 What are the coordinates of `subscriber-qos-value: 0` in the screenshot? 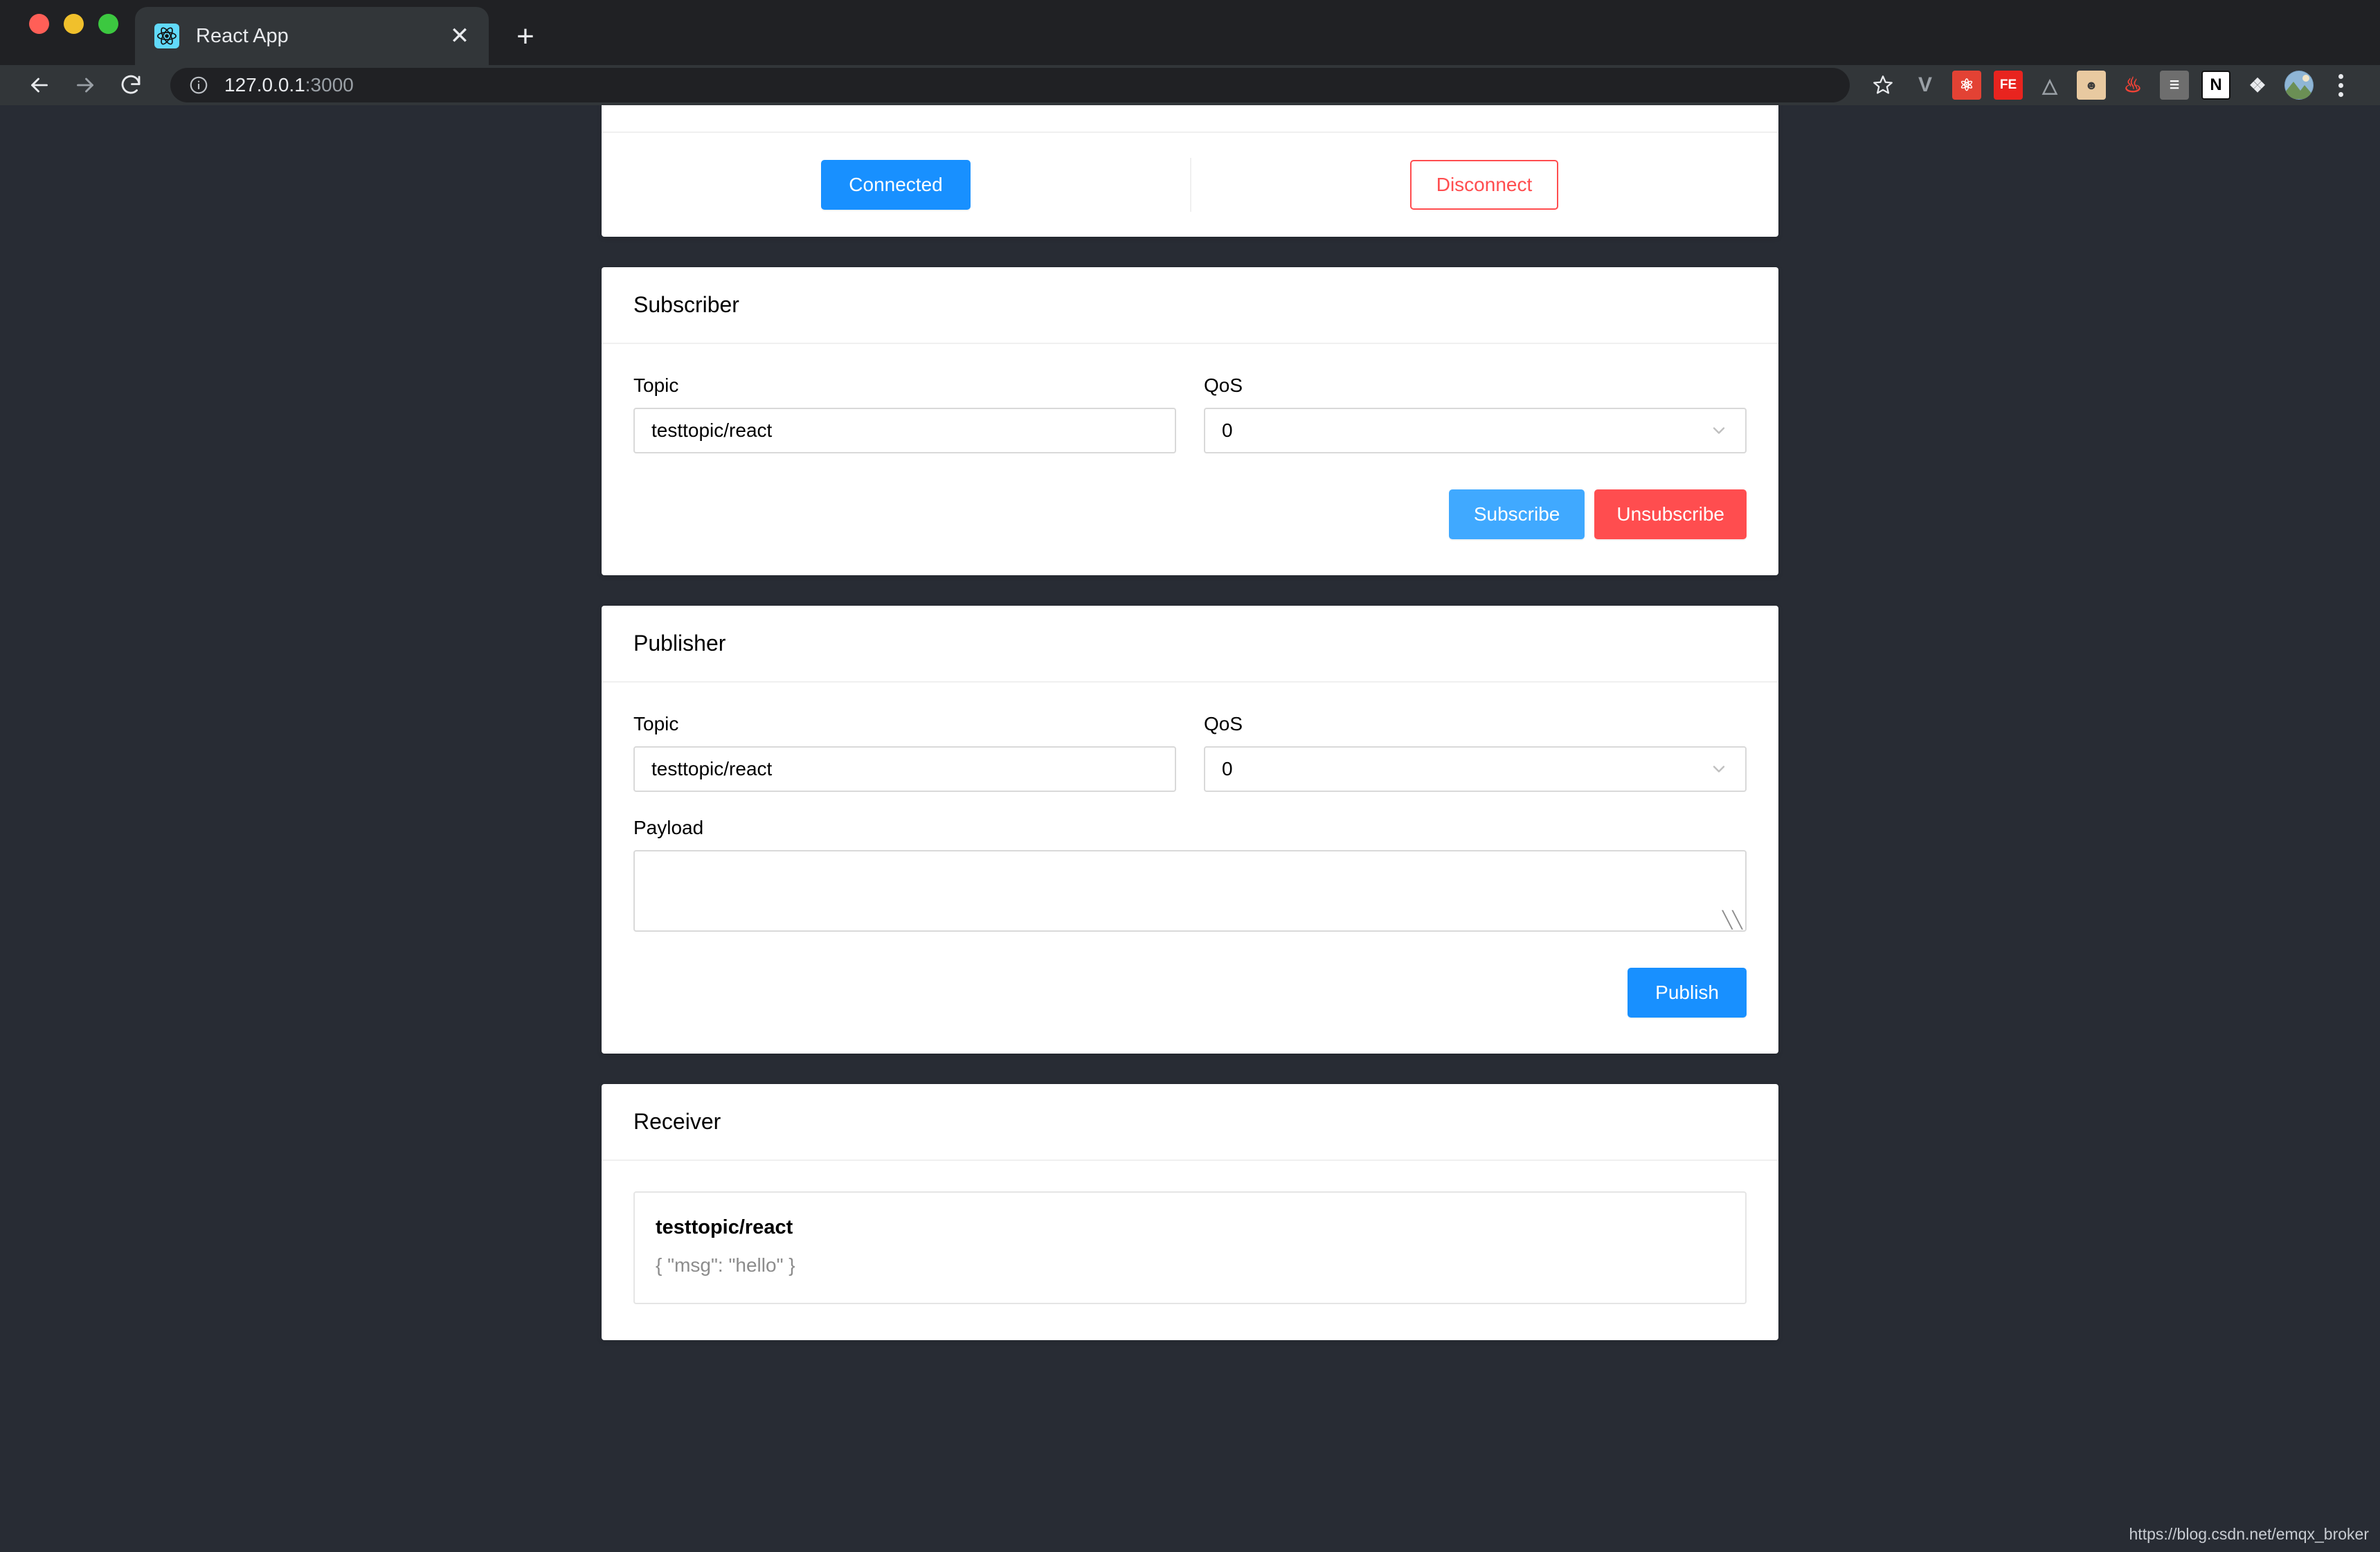 It's located at (1227, 430).